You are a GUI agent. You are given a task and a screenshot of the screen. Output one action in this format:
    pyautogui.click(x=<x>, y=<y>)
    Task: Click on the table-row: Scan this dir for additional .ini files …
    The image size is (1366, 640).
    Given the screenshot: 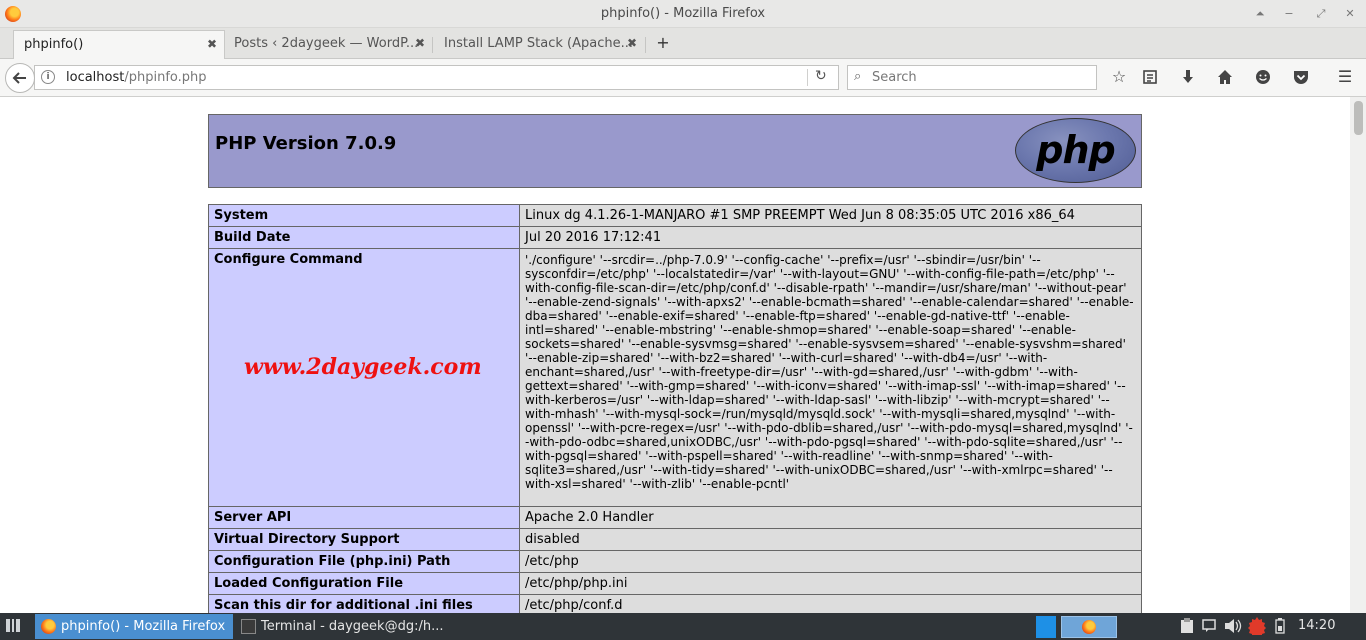 What is the action you would take?
    pyautogui.click(x=675, y=603)
    